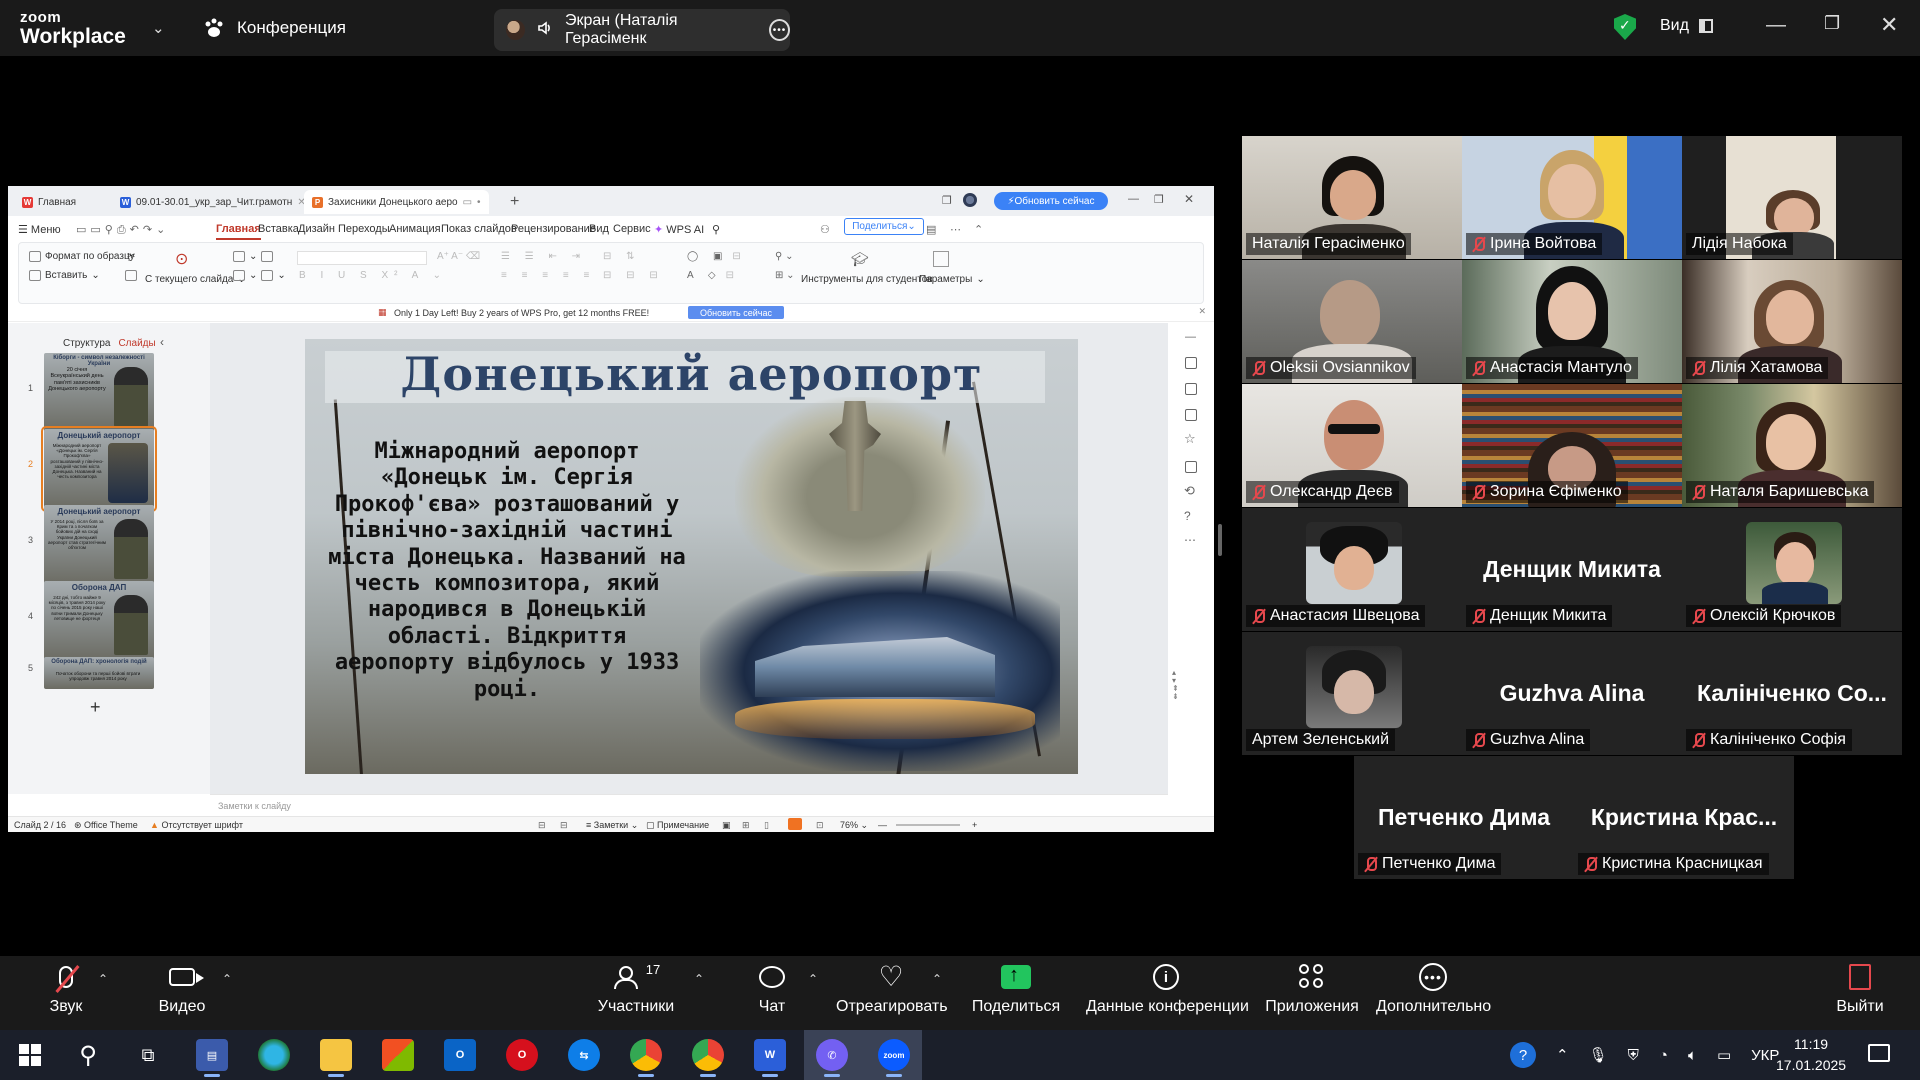 This screenshot has height=1080, width=1920. I want to click on audio-options-caret: ⌃, so click(103, 979).